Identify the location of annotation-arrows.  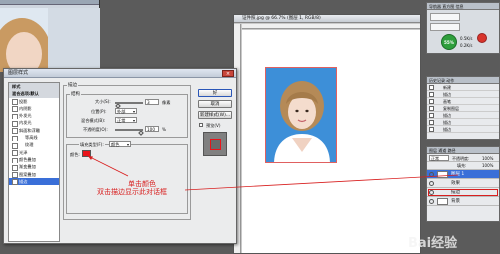
(273, 173).